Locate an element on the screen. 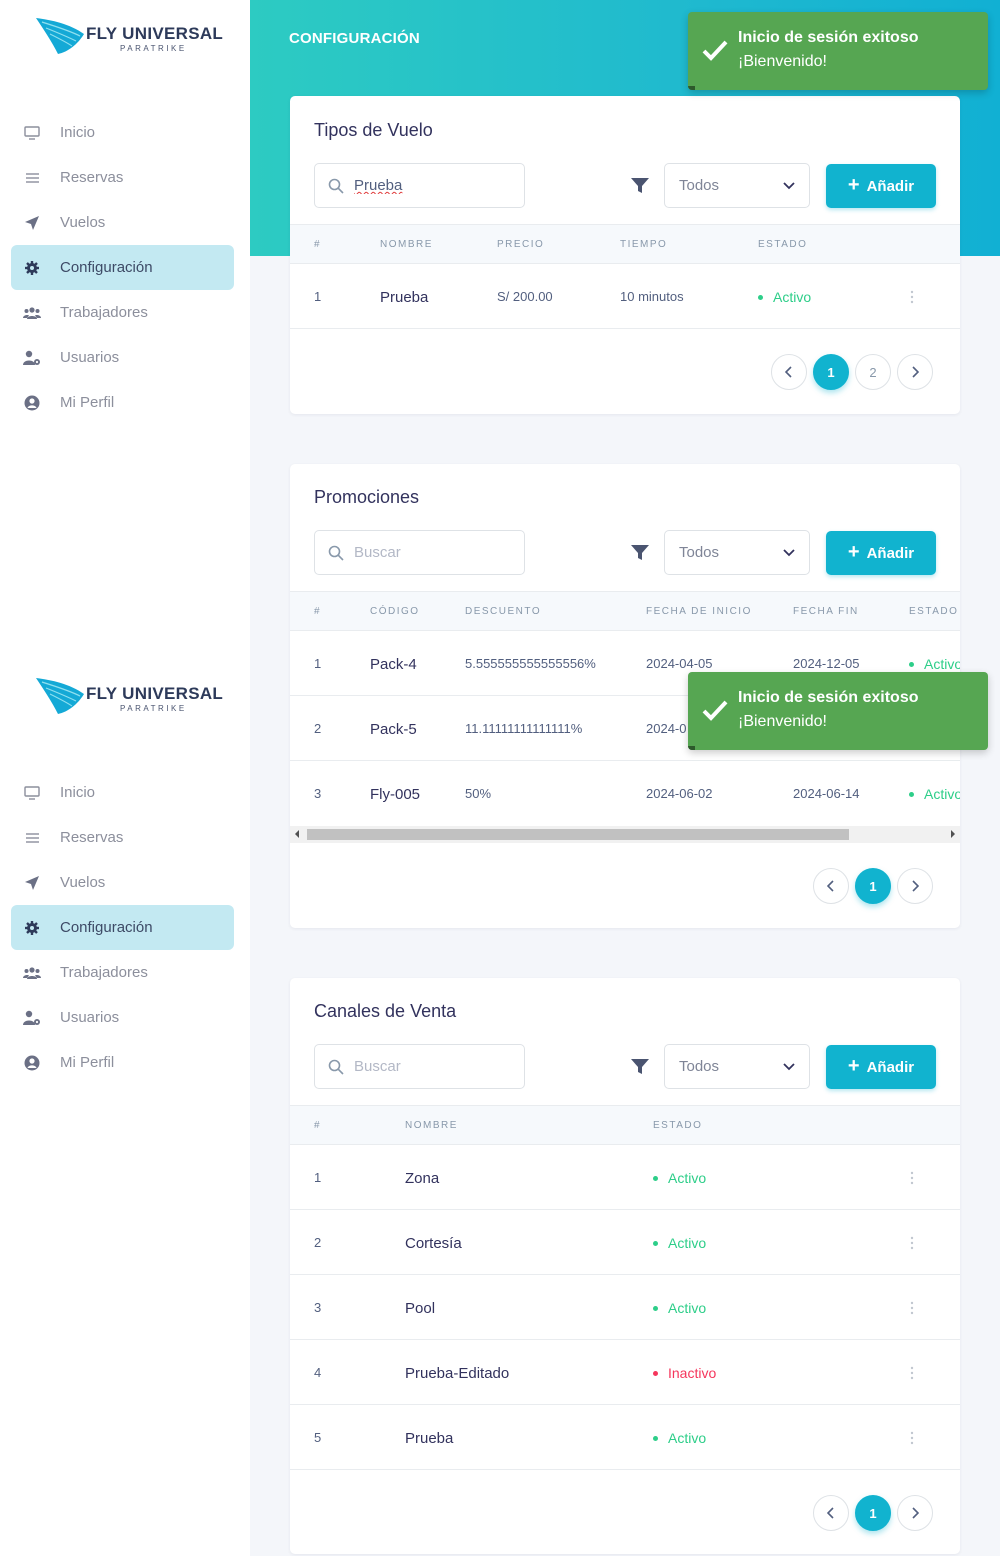 The image size is (1000, 1556). sidebar-item-label: Reservas is located at coordinates (92, 837).